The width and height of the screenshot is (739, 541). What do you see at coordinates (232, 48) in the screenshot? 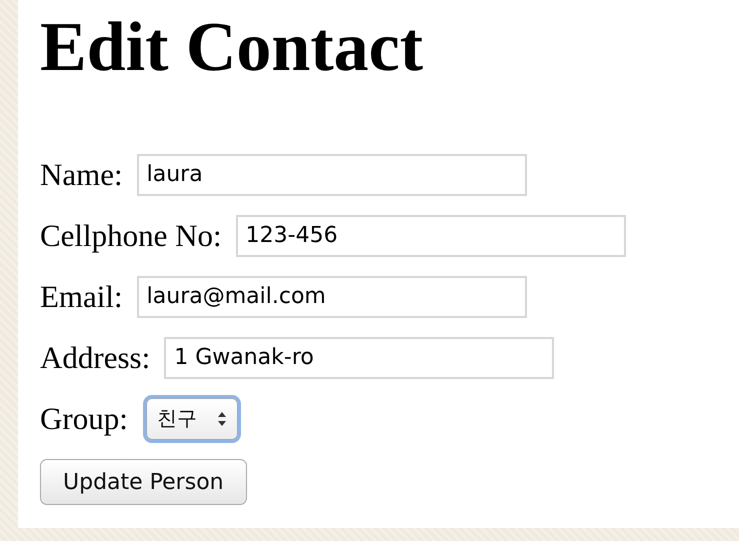
I see `page-title: Edit Contact` at bounding box center [232, 48].